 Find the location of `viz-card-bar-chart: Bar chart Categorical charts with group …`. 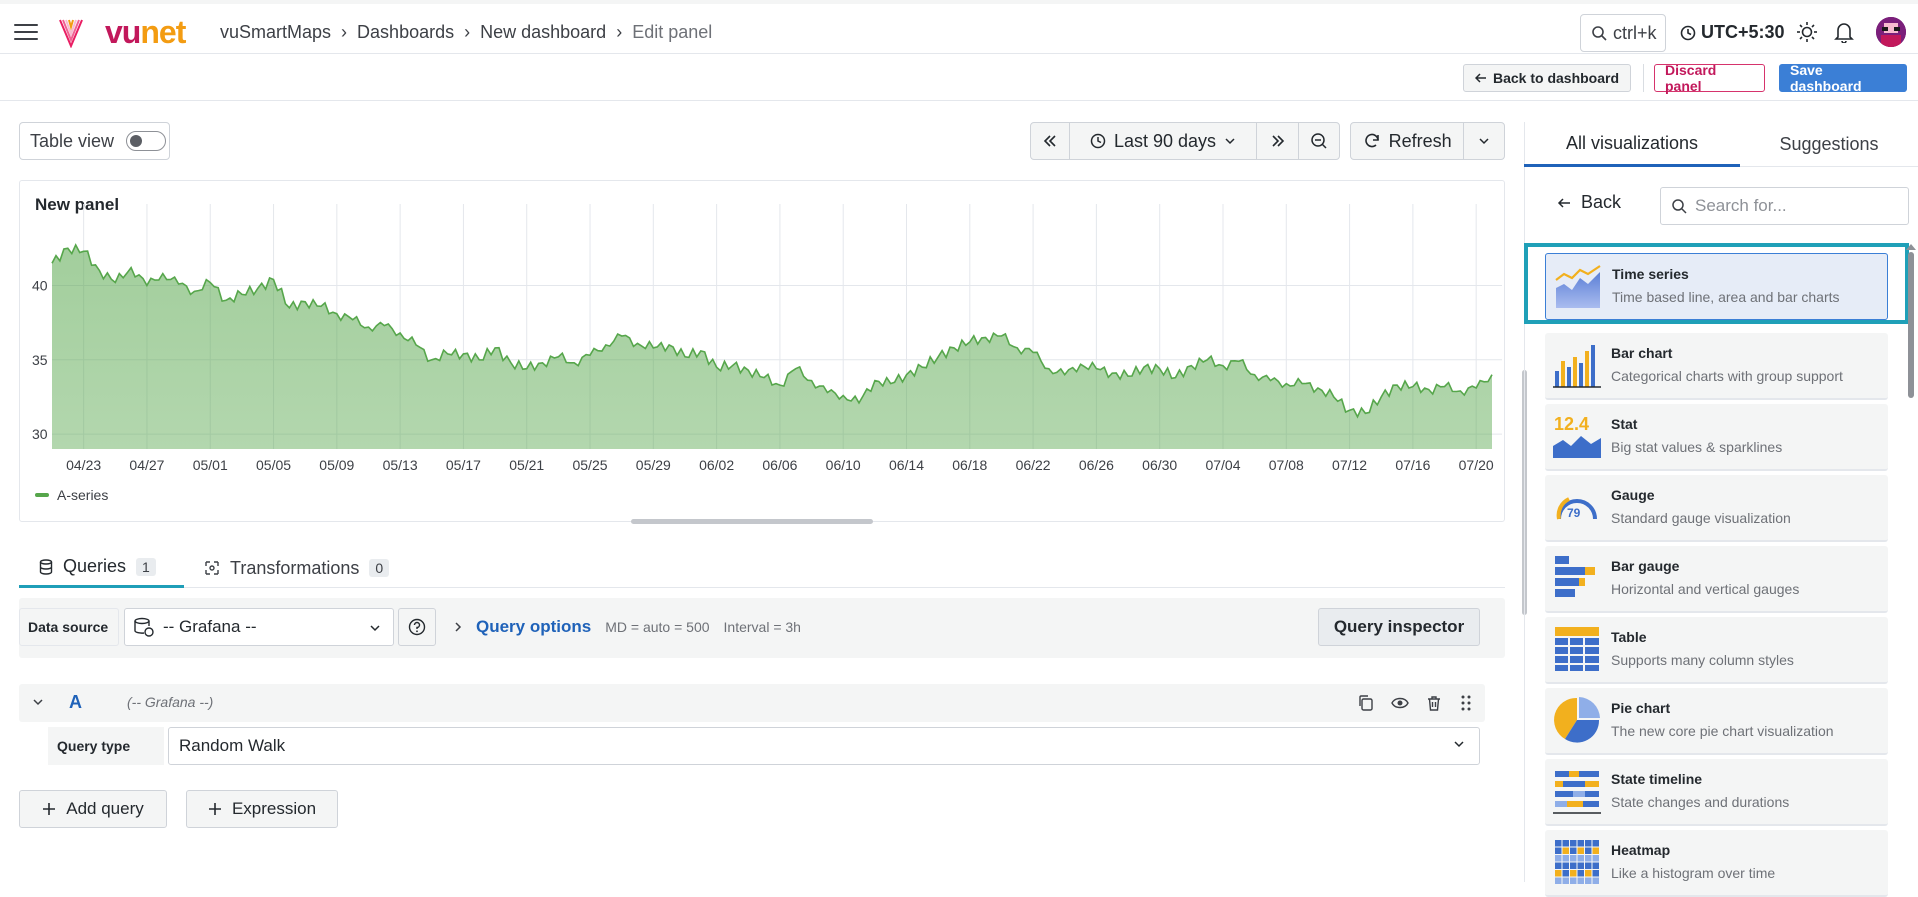

viz-card-bar-chart: Bar chart Categorical charts with group … is located at coordinates (1716, 366).